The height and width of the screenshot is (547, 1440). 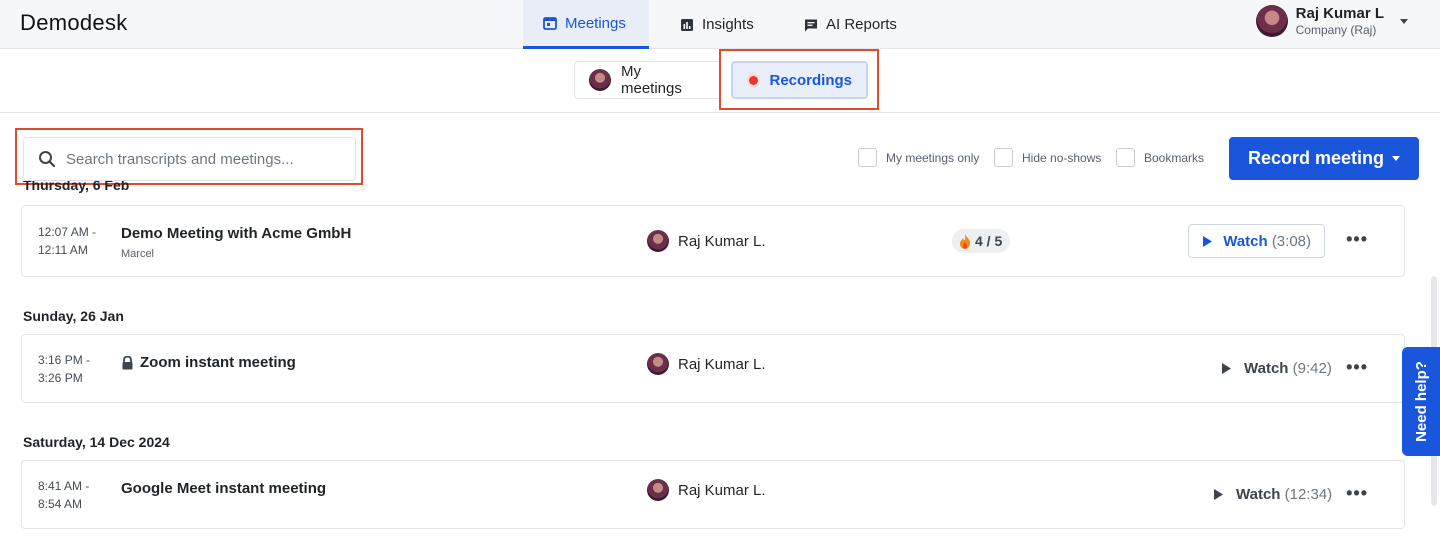 I want to click on filter-my-meetings-only: My meetings only, so click(x=918, y=157).